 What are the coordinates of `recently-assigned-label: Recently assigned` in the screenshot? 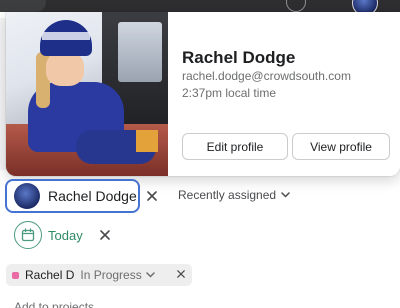 It's located at (227, 195).